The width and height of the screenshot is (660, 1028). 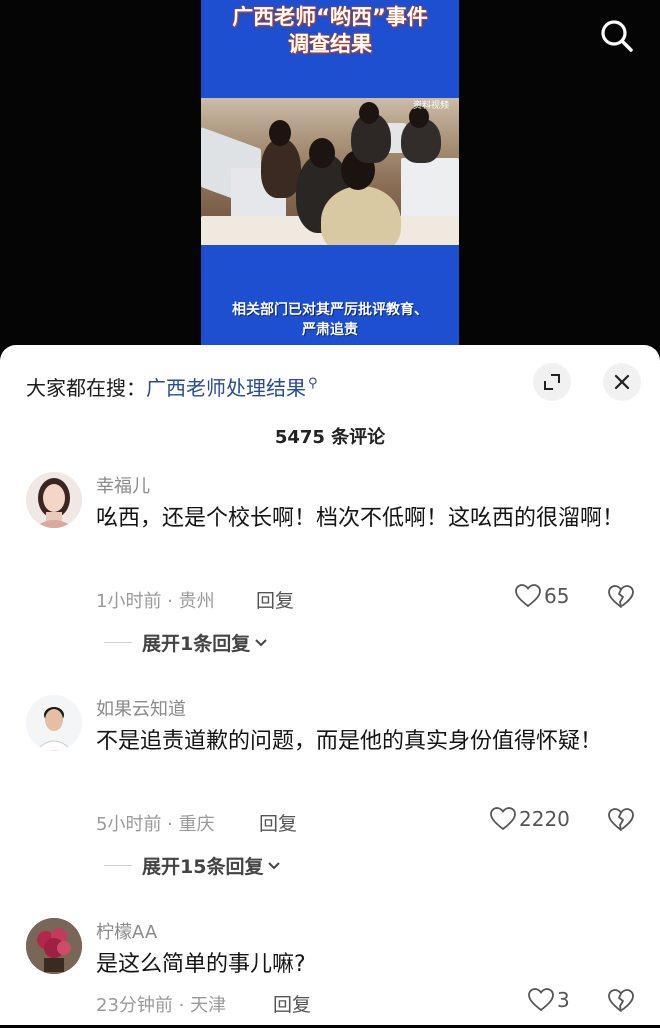 I want to click on like-button: 2220, so click(x=530, y=819).